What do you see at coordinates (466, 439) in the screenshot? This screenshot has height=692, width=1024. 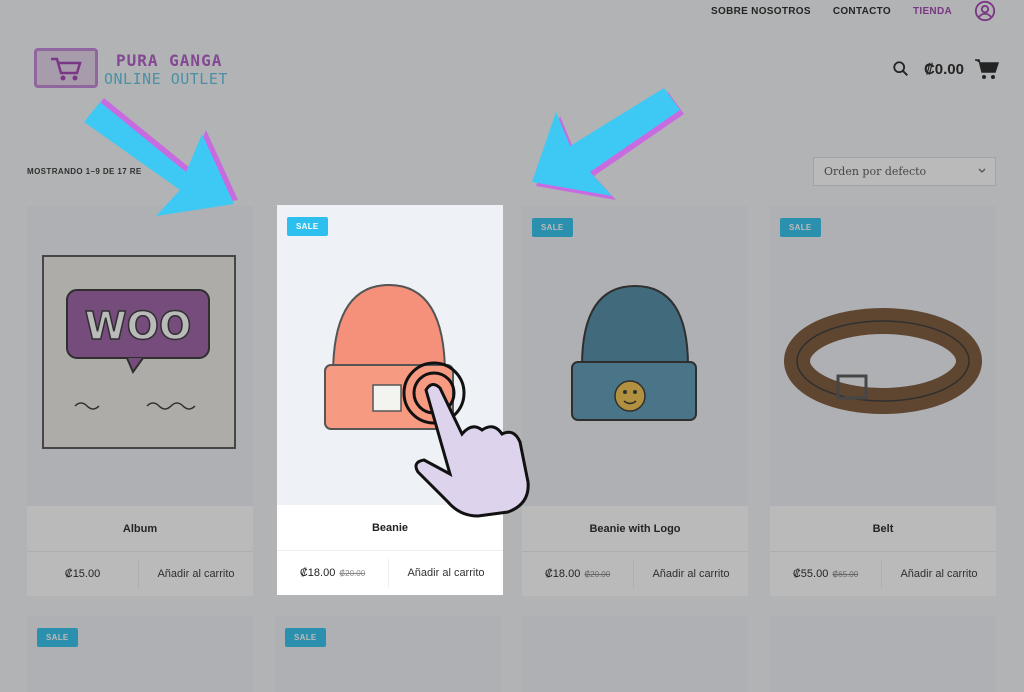 I see `tap-hand-icon` at bounding box center [466, 439].